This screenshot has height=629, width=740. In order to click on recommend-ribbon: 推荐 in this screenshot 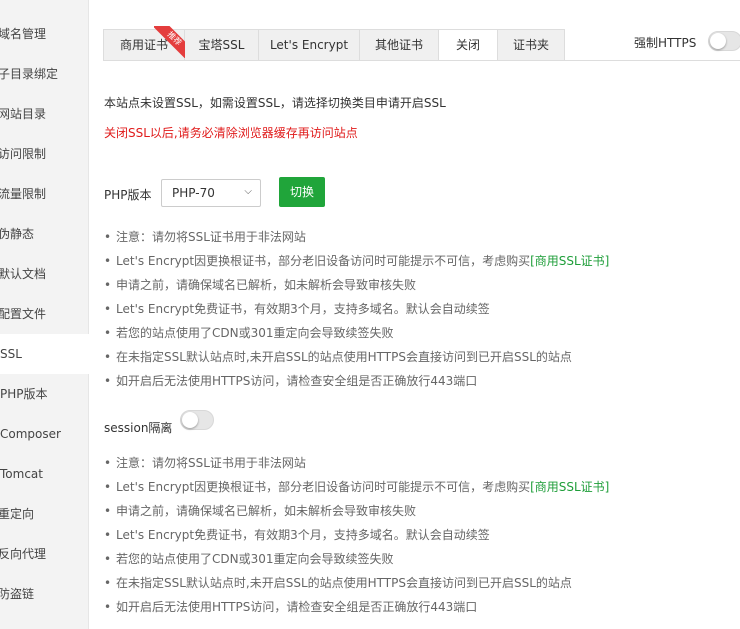, I will do `click(170, 42)`.